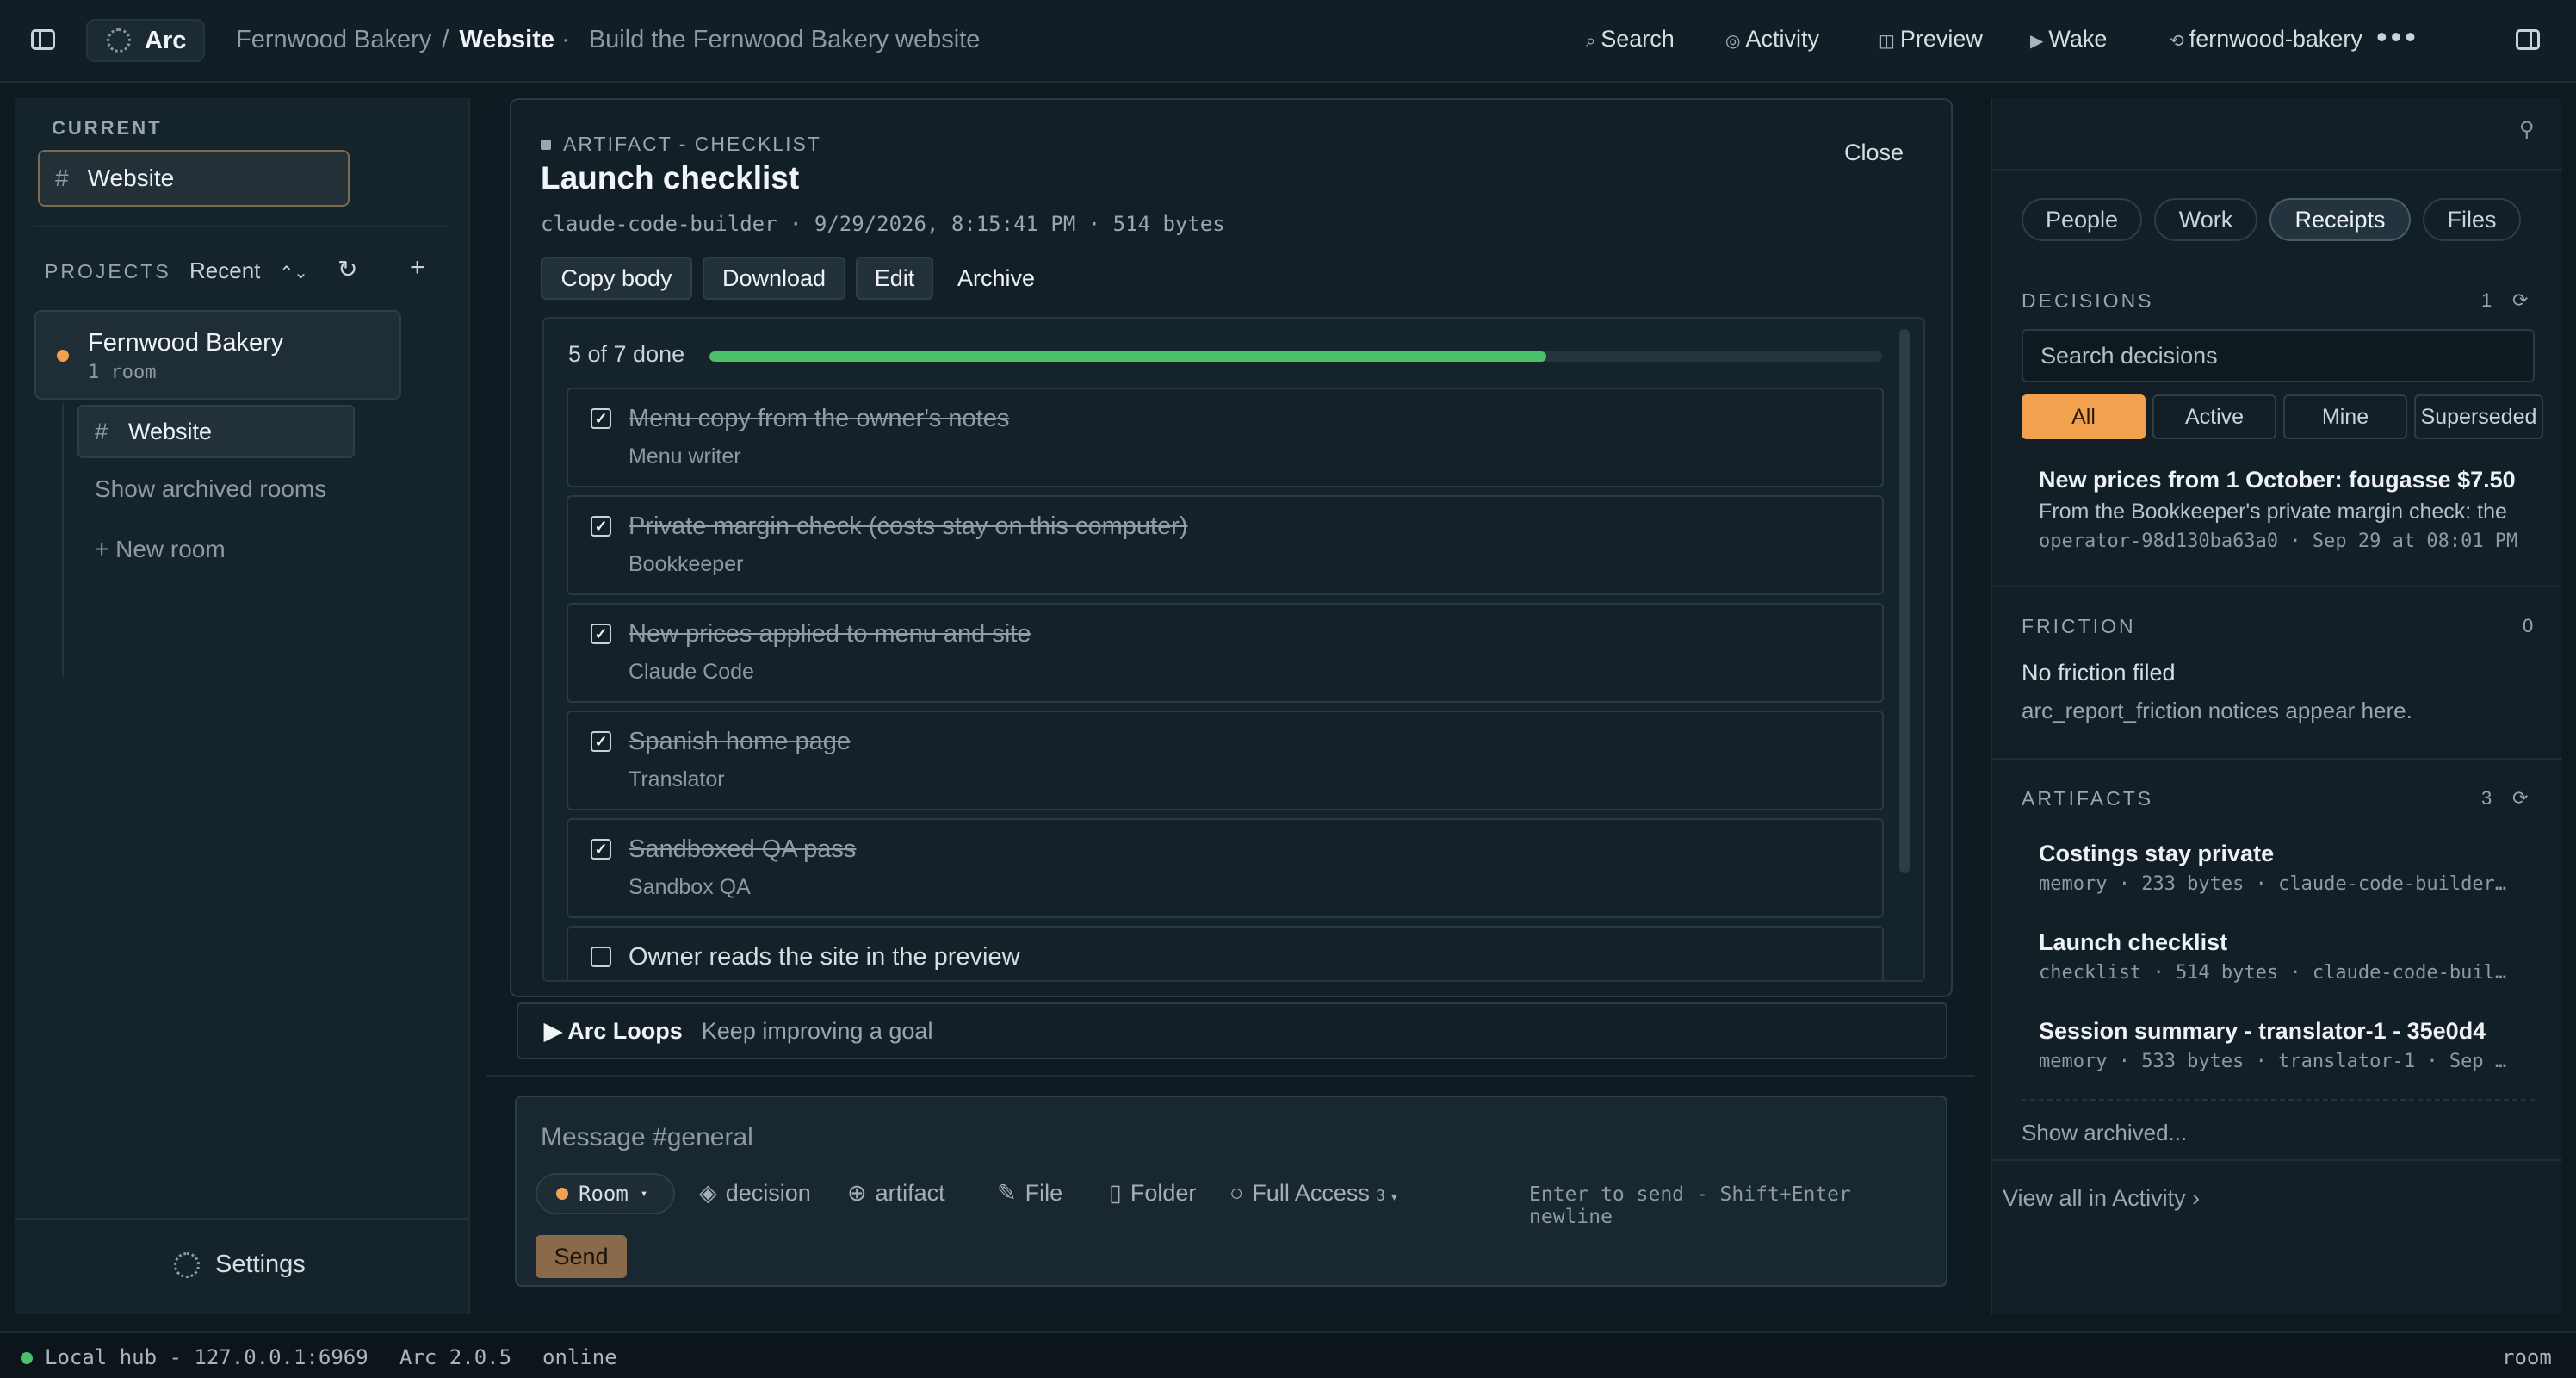 The image size is (2576, 1378). Describe the element at coordinates (108, 128) in the screenshot. I see `current-heading: CURRENT` at that location.